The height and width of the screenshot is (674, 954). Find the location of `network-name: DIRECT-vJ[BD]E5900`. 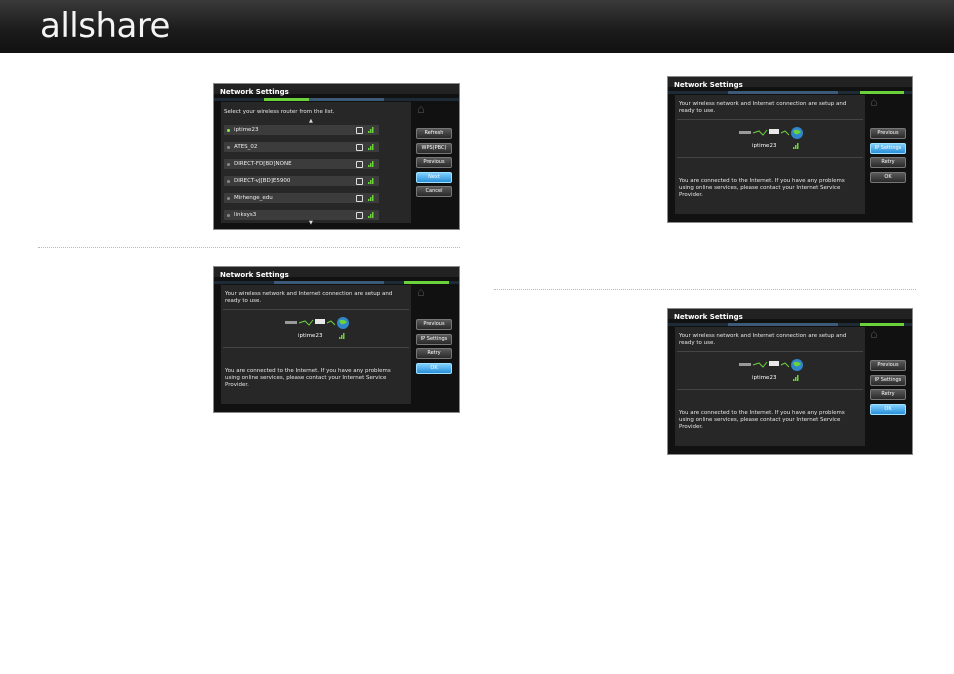

network-name: DIRECT-vJ[BD]E5900 is located at coordinates (262, 181).